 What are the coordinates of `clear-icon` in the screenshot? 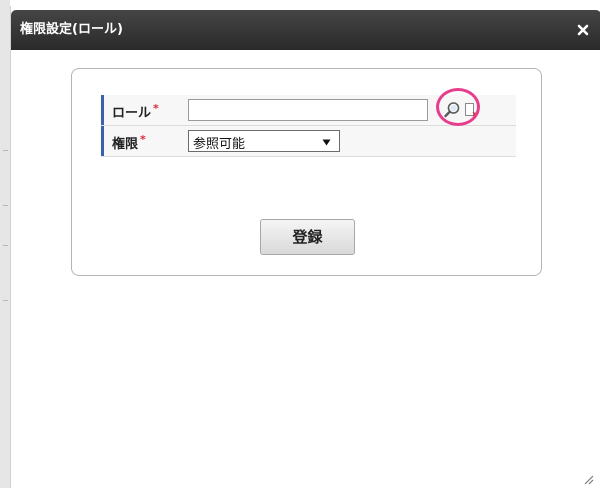 It's located at (471, 110).